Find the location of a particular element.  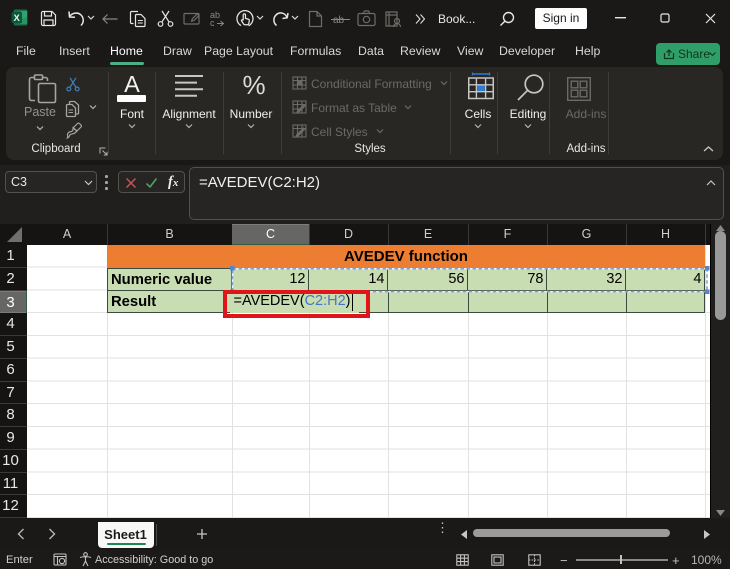

svg-text: X is located at coordinates (17, 18).